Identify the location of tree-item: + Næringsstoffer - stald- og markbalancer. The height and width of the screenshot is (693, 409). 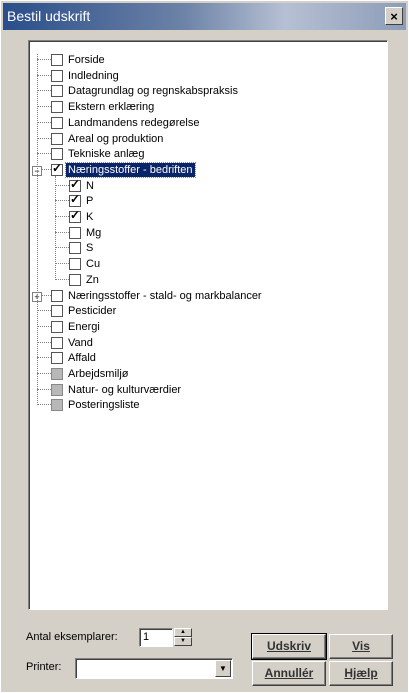
(208, 296).